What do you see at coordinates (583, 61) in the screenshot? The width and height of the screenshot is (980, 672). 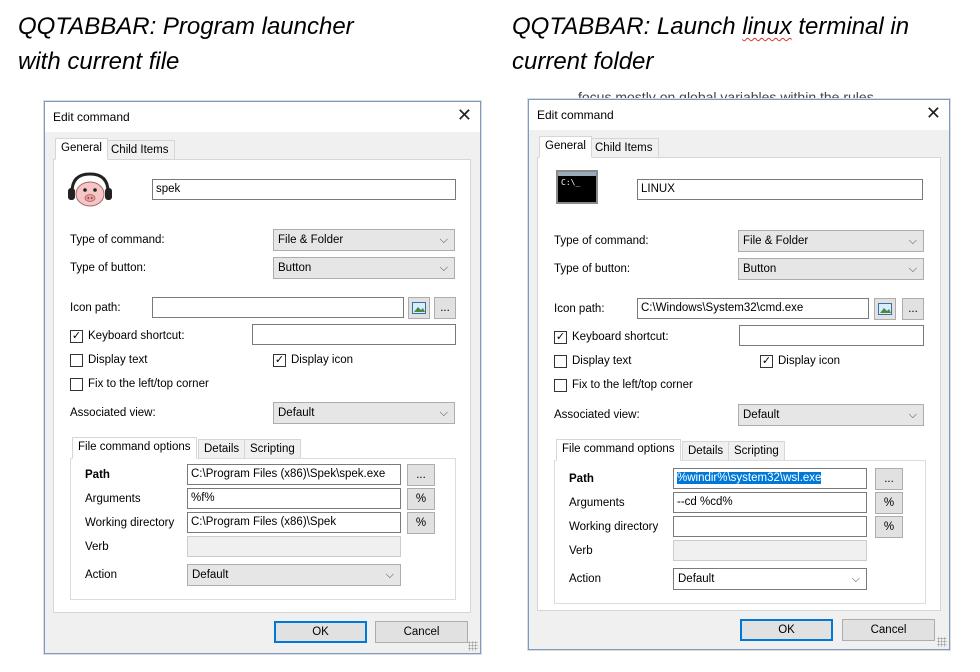 I see `caption-right-line2: current folder` at bounding box center [583, 61].